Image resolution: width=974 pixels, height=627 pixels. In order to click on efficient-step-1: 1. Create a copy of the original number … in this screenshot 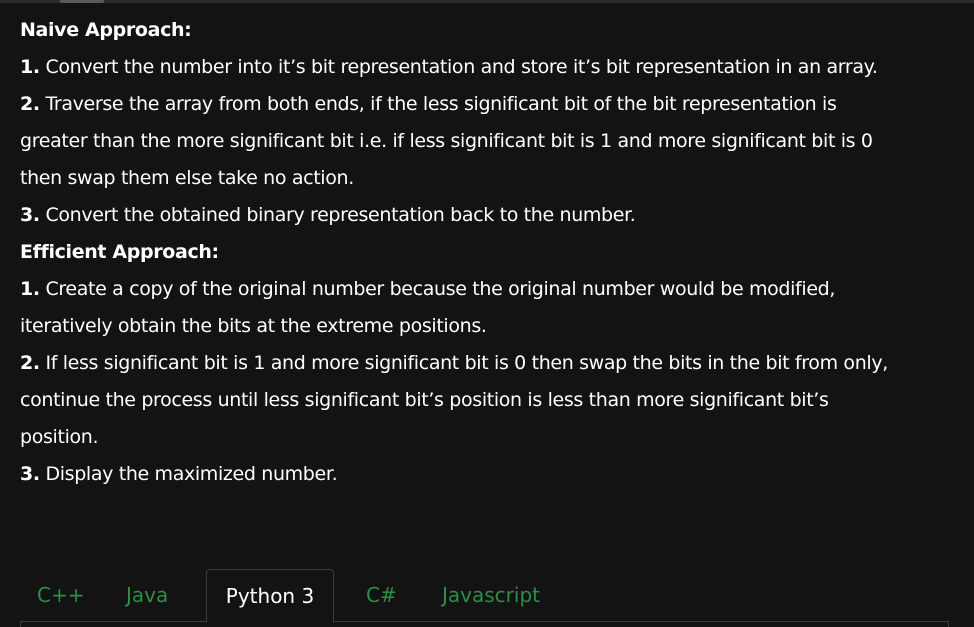, I will do `click(485, 289)`.